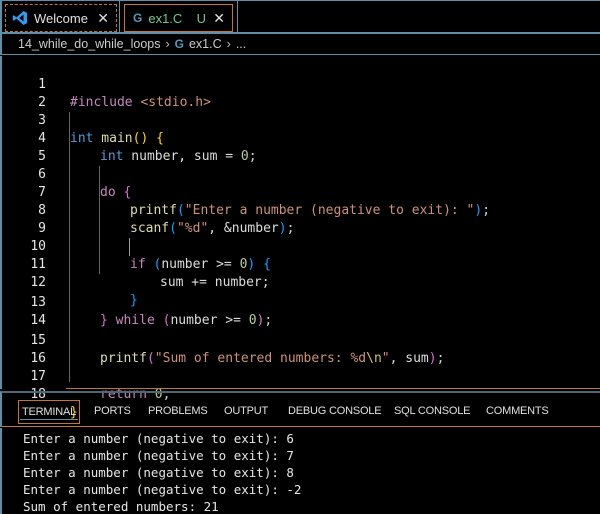 The width and height of the screenshot is (600, 514). I want to click on terminal-line: Enter a number (negative to exit): 7, so click(158, 455).